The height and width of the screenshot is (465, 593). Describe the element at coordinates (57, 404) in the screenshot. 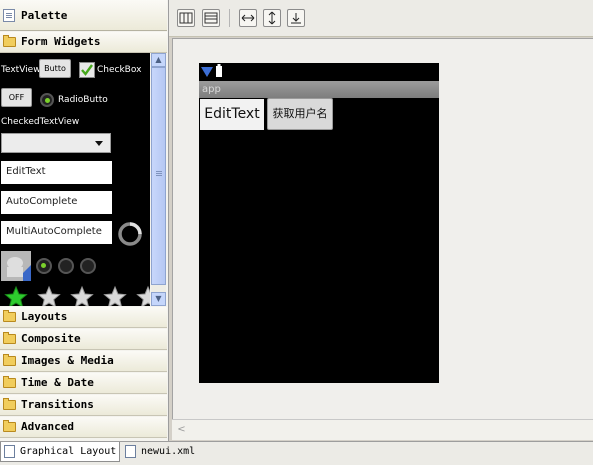

I see `category-label: Transitions` at that location.